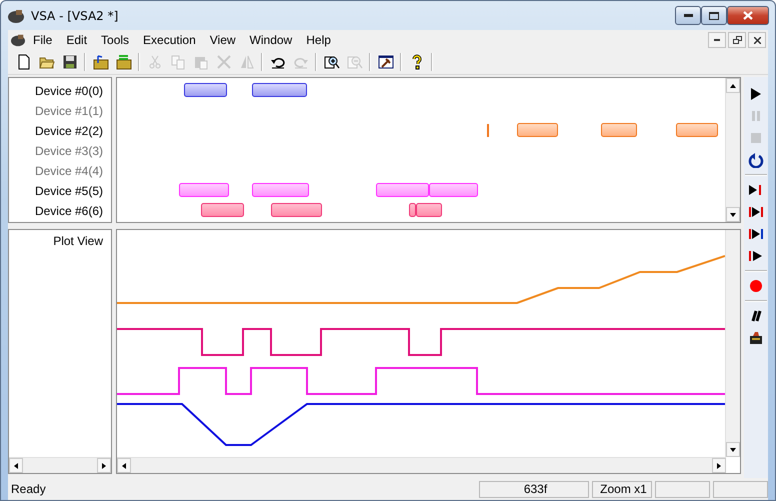  What do you see at coordinates (60, 191) in the screenshot?
I see `device-name: Device #5(5)` at bounding box center [60, 191].